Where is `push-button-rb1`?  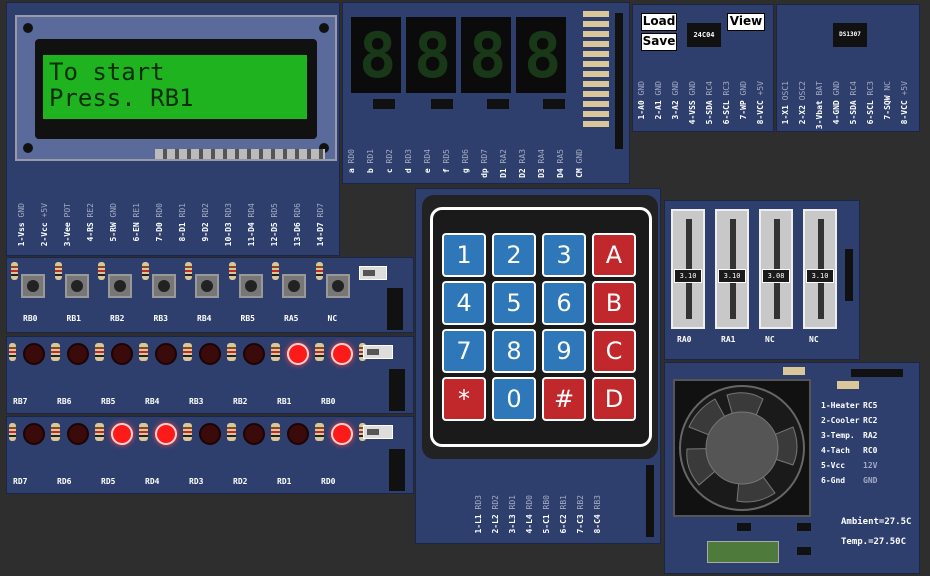 push-button-rb1 is located at coordinates (76, 286).